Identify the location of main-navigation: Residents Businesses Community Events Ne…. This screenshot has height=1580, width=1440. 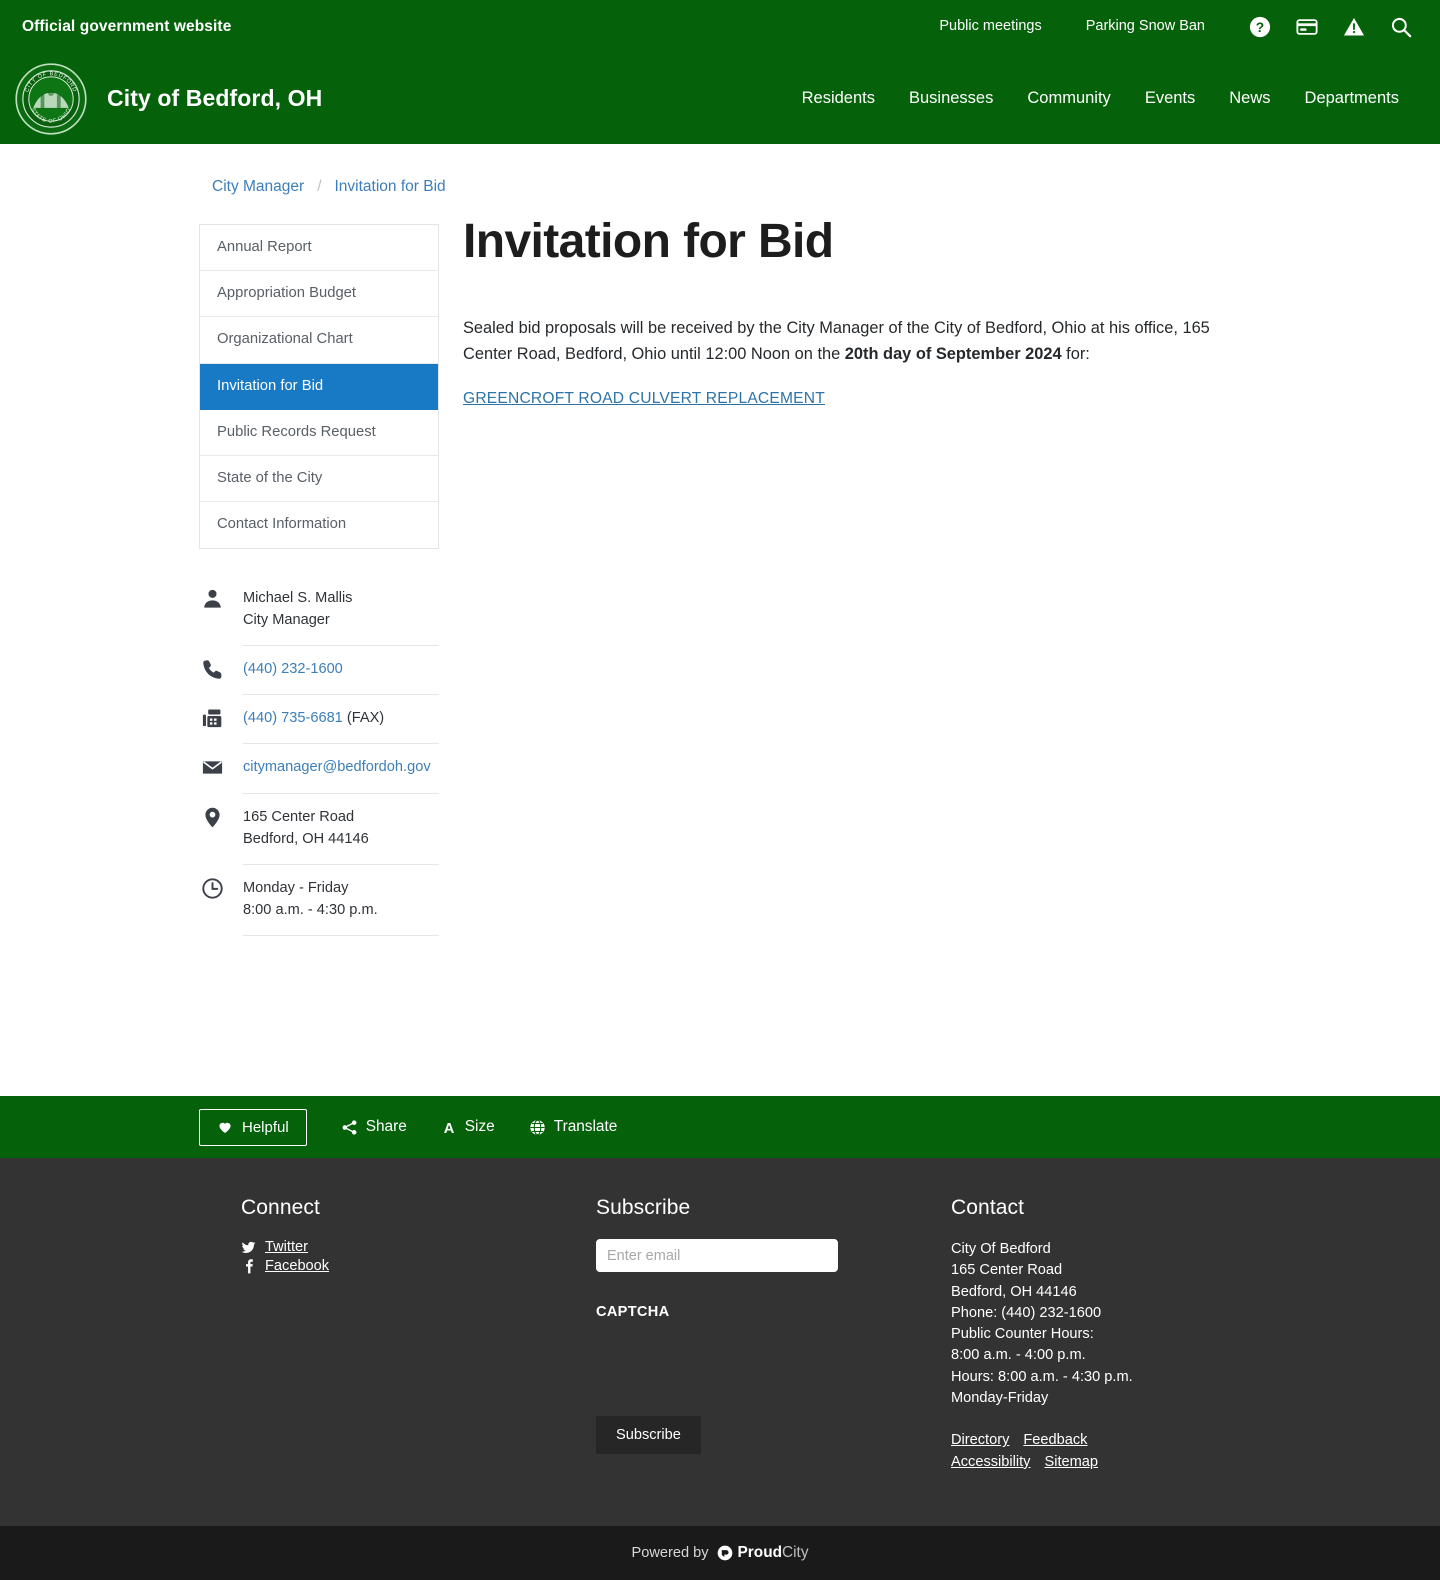
(1112, 98).